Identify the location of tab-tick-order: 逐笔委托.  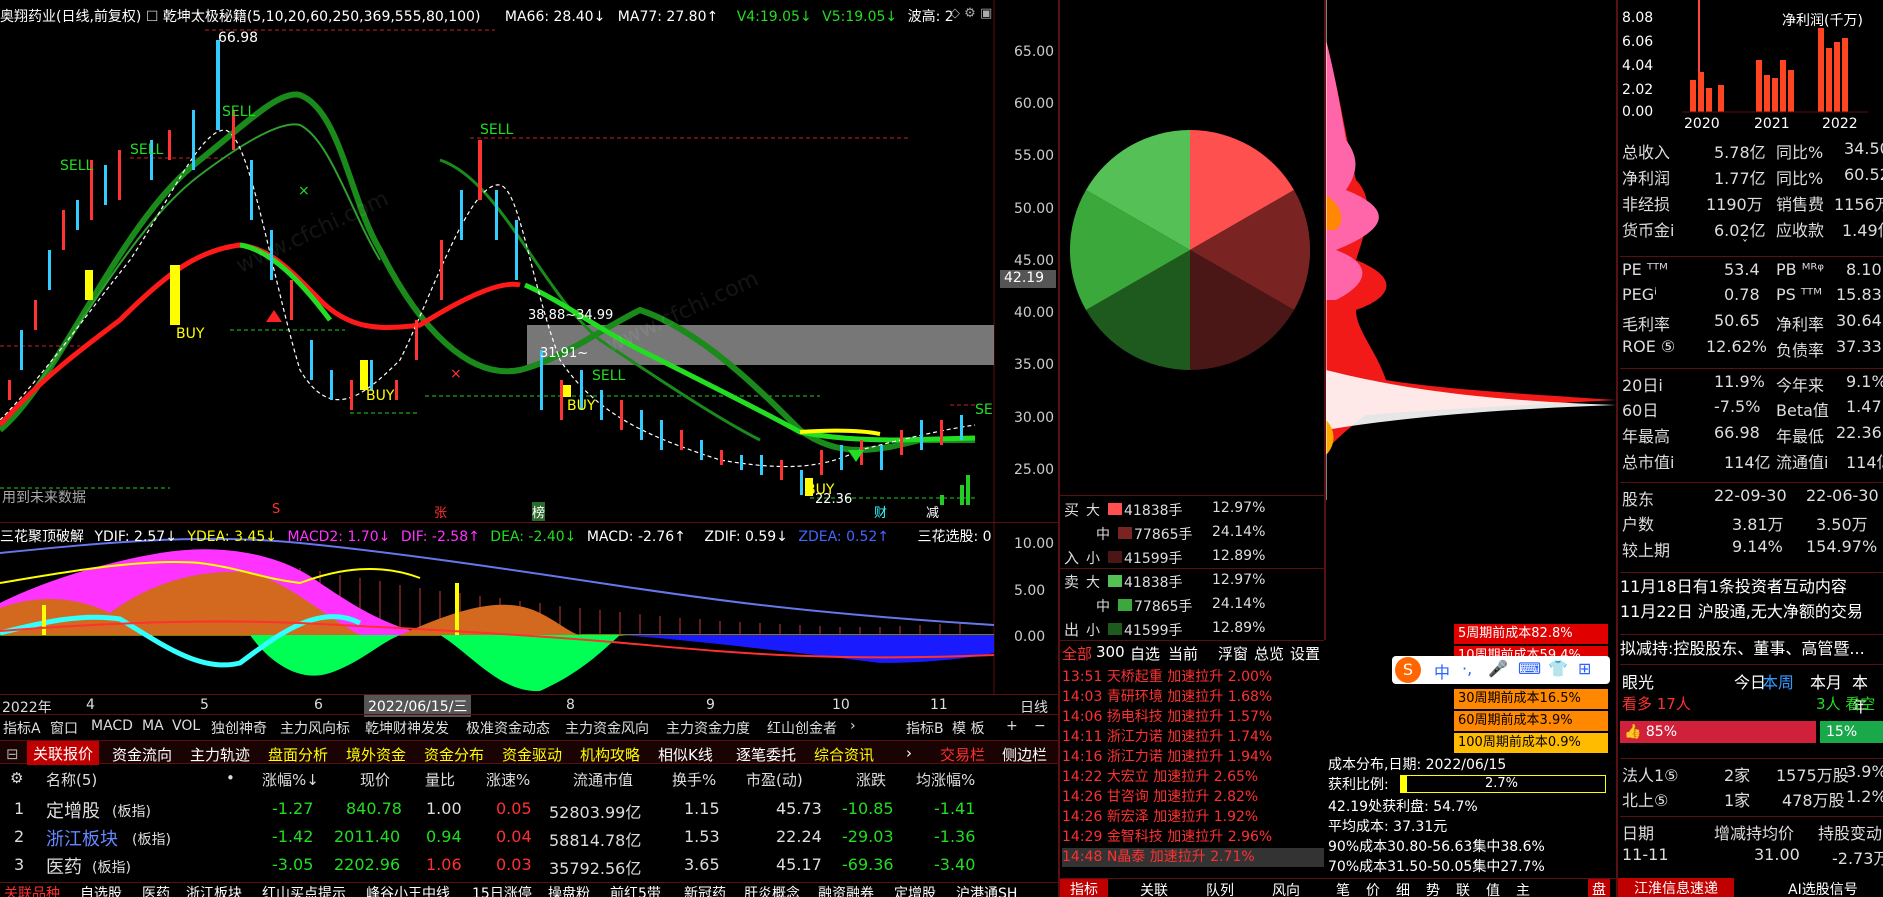
(766, 754).